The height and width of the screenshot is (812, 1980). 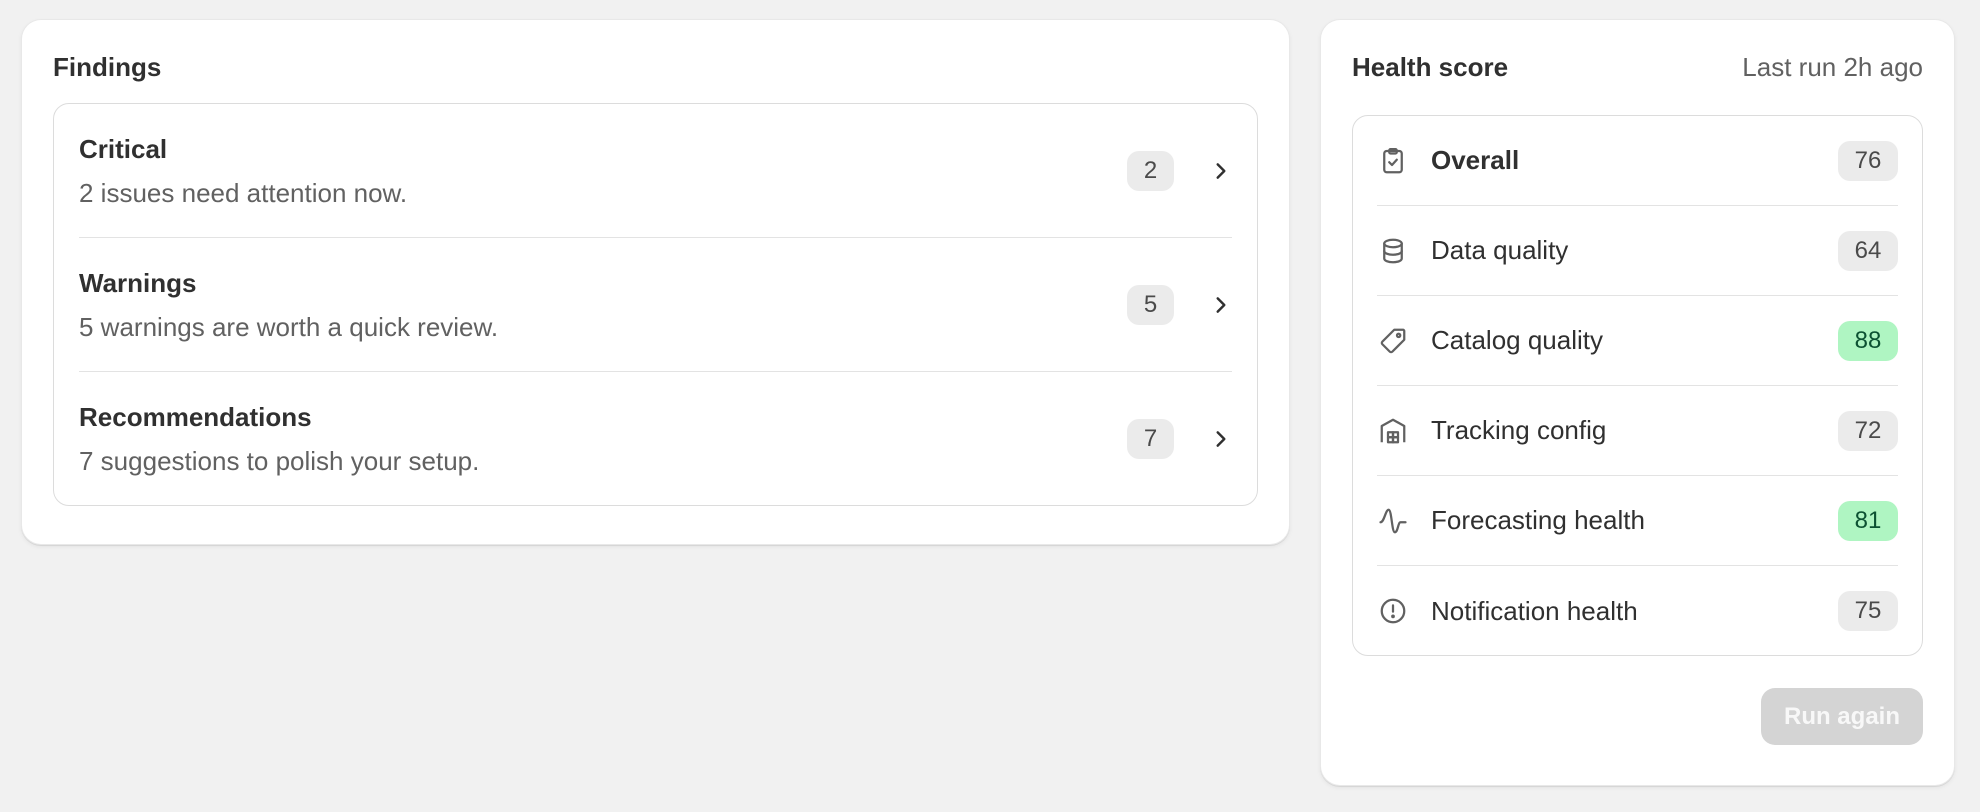 I want to click on metric-label: Overall, so click(x=1475, y=160).